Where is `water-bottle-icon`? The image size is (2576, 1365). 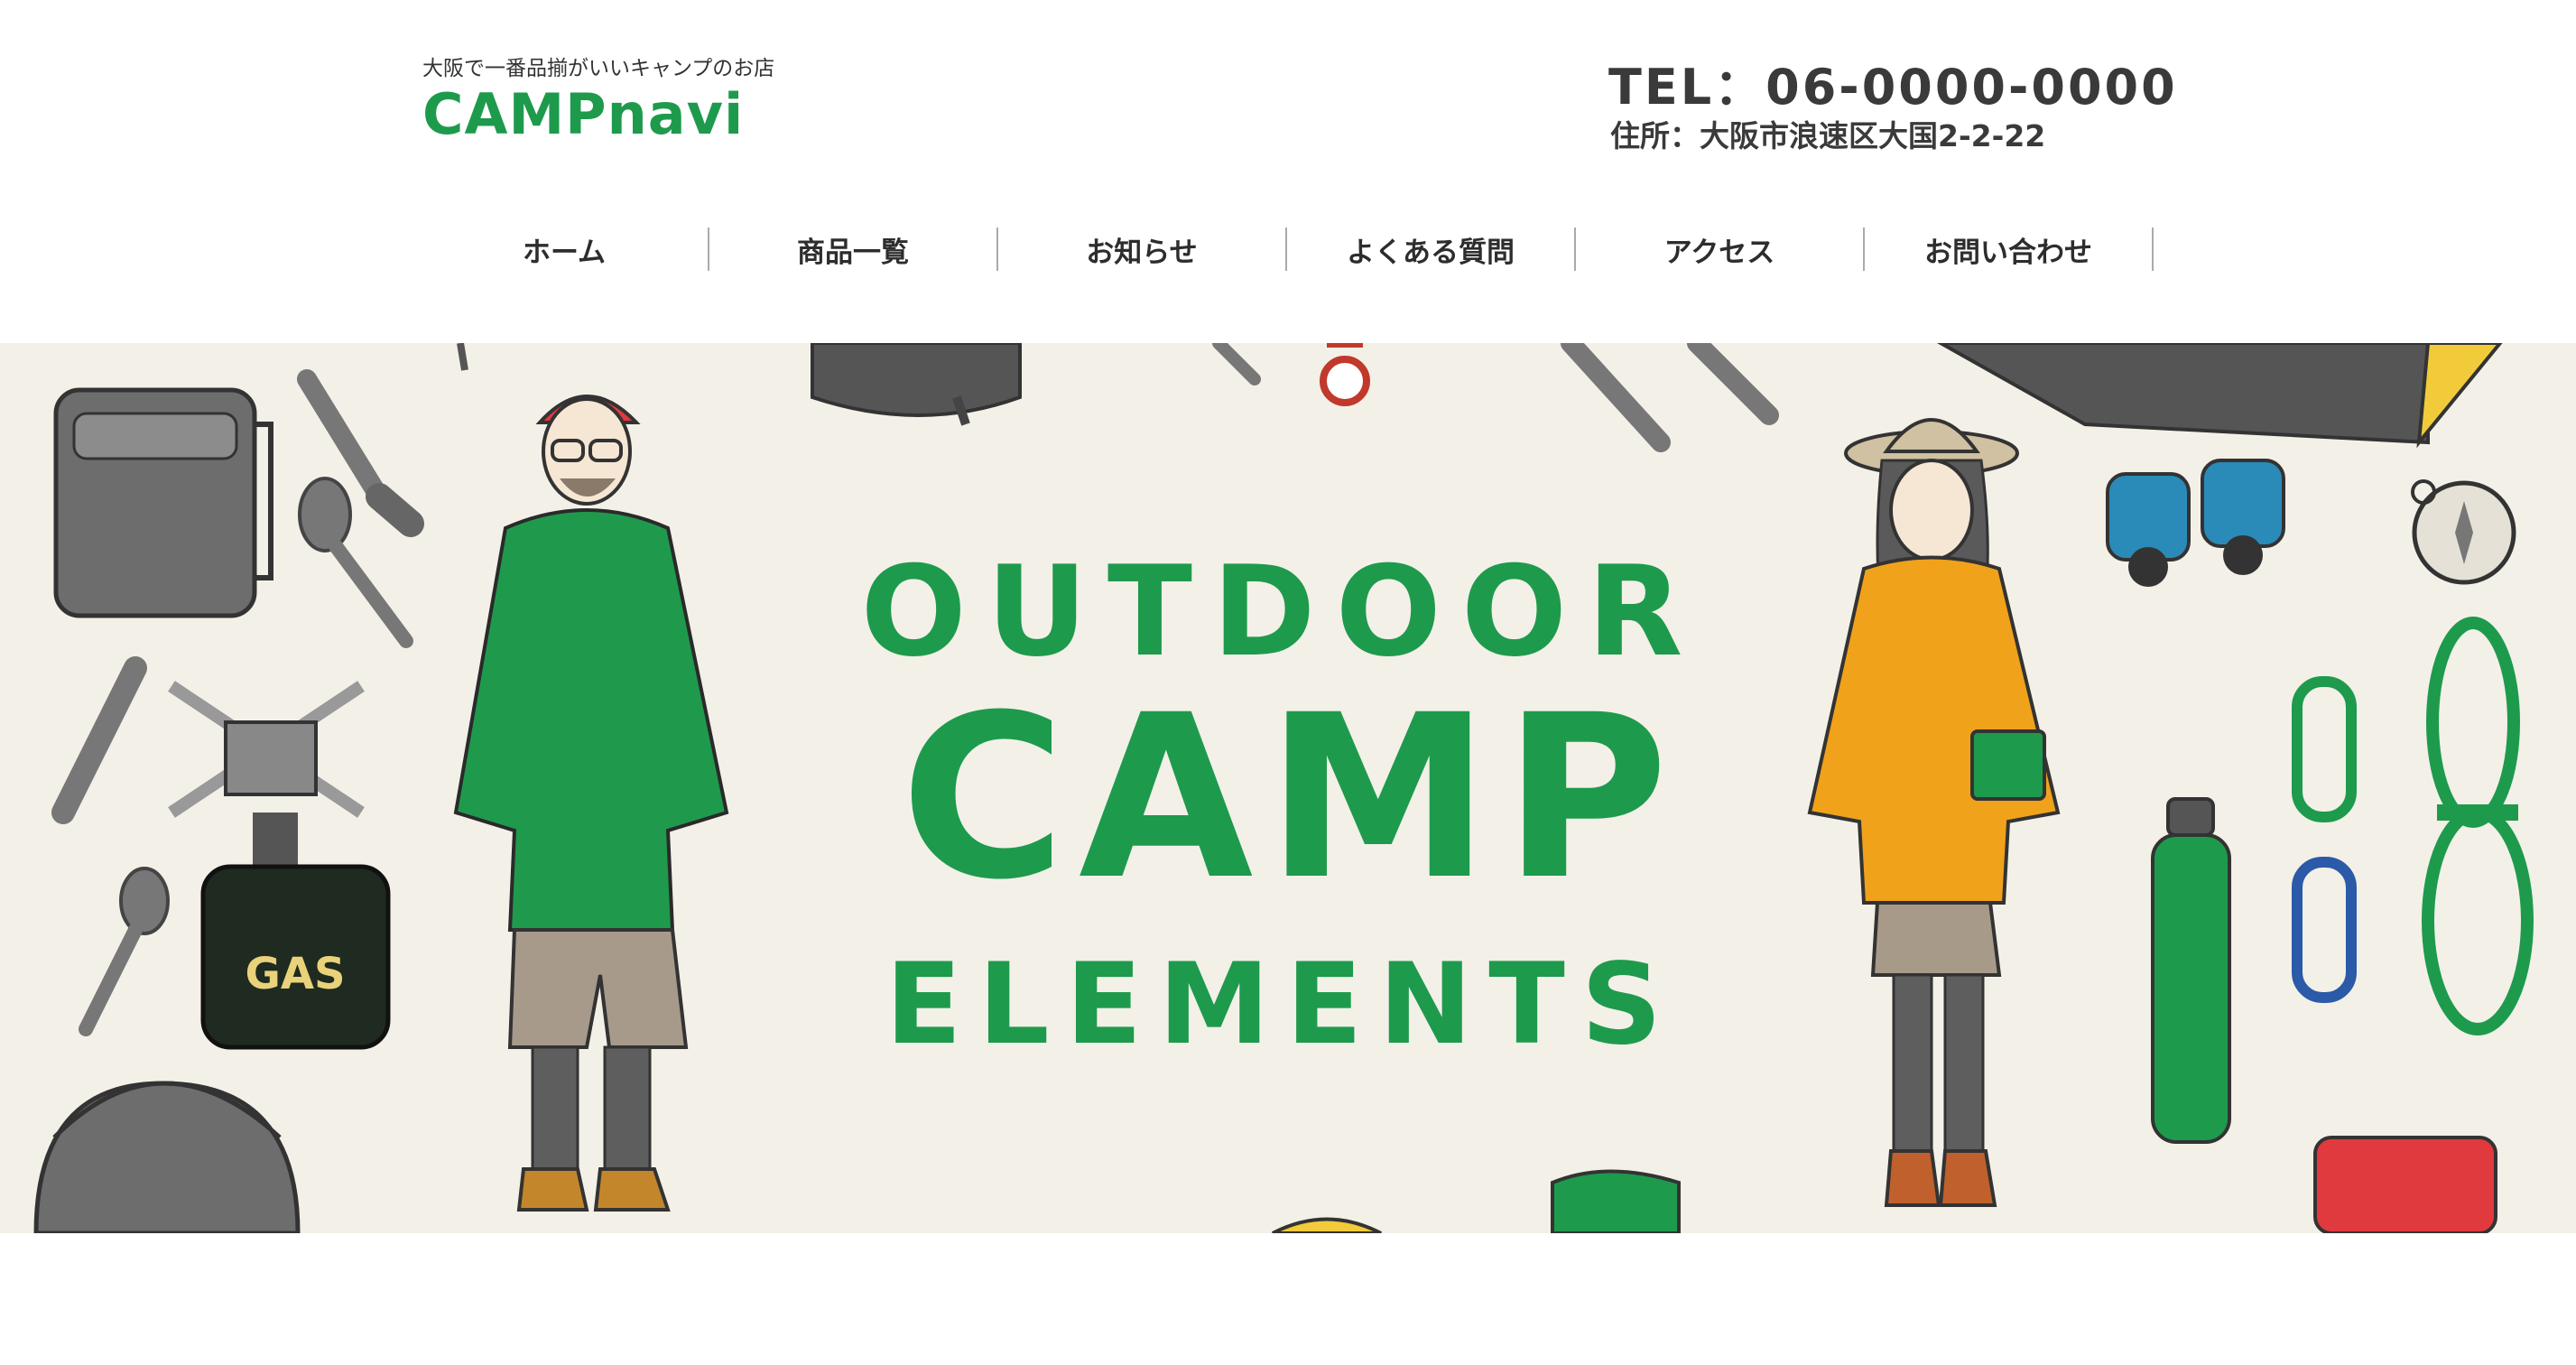 water-bottle-icon is located at coordinates (2191, 970).